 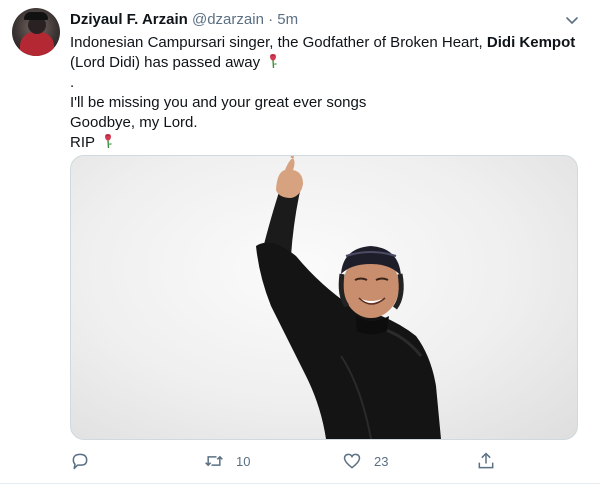 What do you see at coordinates (352, 461) in the screenshot?
I see `heart-icon` at bounding box center [352, 461].